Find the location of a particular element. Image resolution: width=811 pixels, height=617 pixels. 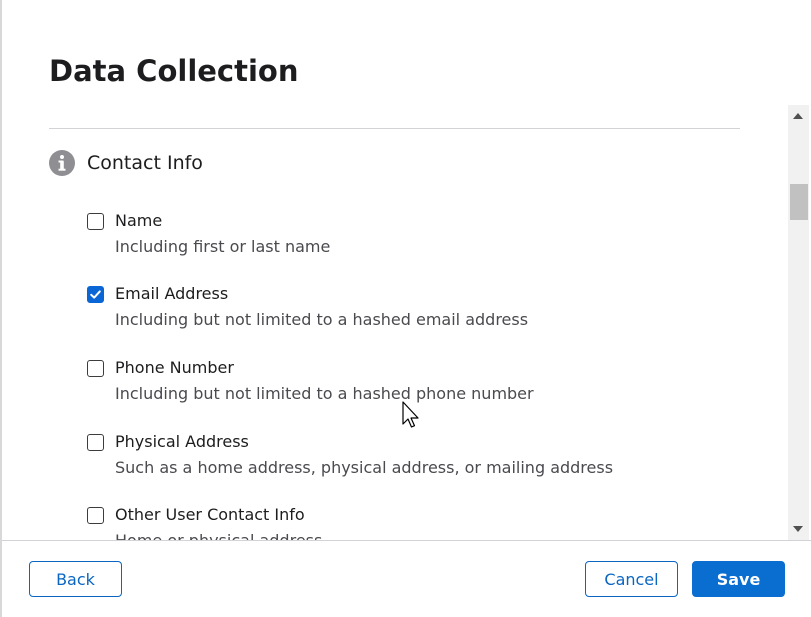

checkbox-name is located at coordinates (95, 221).